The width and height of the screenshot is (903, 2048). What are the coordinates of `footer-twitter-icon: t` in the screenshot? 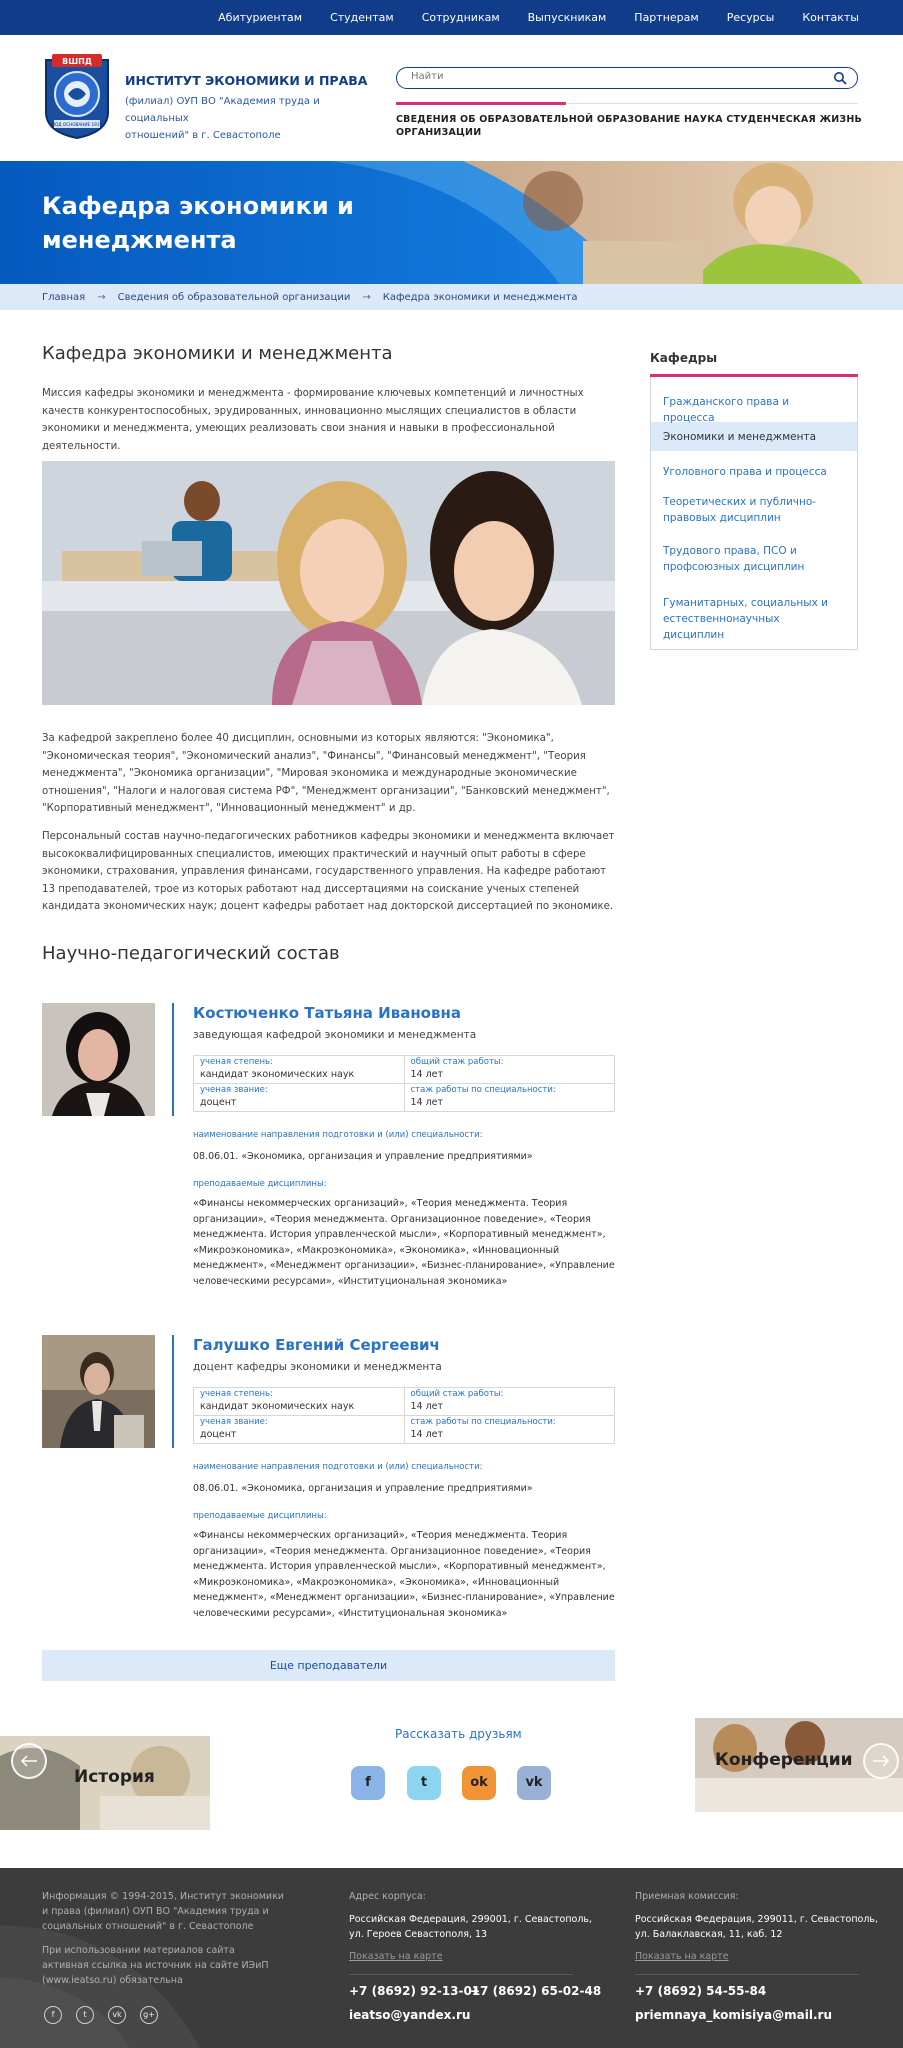 It's located at (85, 2015).